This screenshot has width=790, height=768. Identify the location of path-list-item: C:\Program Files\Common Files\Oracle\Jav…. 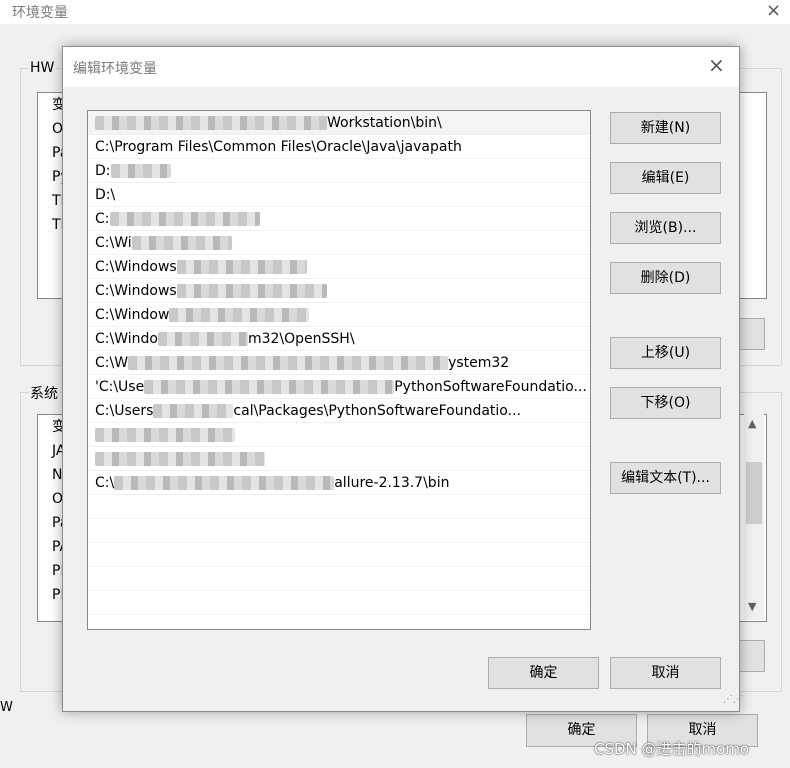
(339, 147).